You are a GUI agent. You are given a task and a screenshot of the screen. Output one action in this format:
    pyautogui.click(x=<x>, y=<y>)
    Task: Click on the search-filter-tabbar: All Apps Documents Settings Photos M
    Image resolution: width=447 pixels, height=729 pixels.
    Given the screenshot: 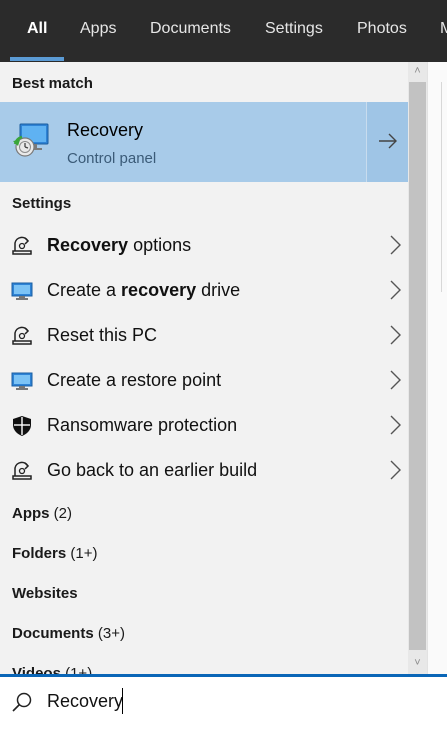 What is the action you would take?
    pyautogui.click(x=223, y=31)
    